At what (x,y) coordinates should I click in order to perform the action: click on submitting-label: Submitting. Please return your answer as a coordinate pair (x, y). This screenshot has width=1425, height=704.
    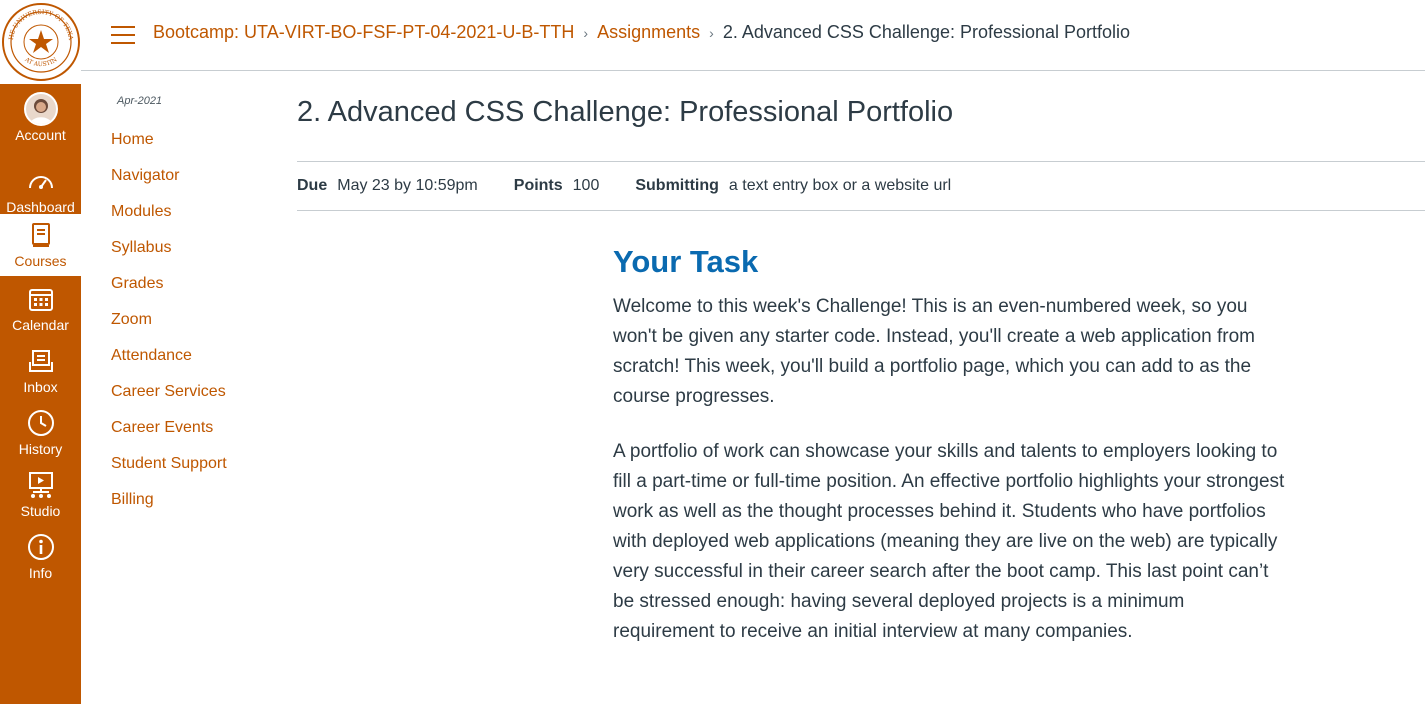
    Looking at the image, I should click on (677, 185).